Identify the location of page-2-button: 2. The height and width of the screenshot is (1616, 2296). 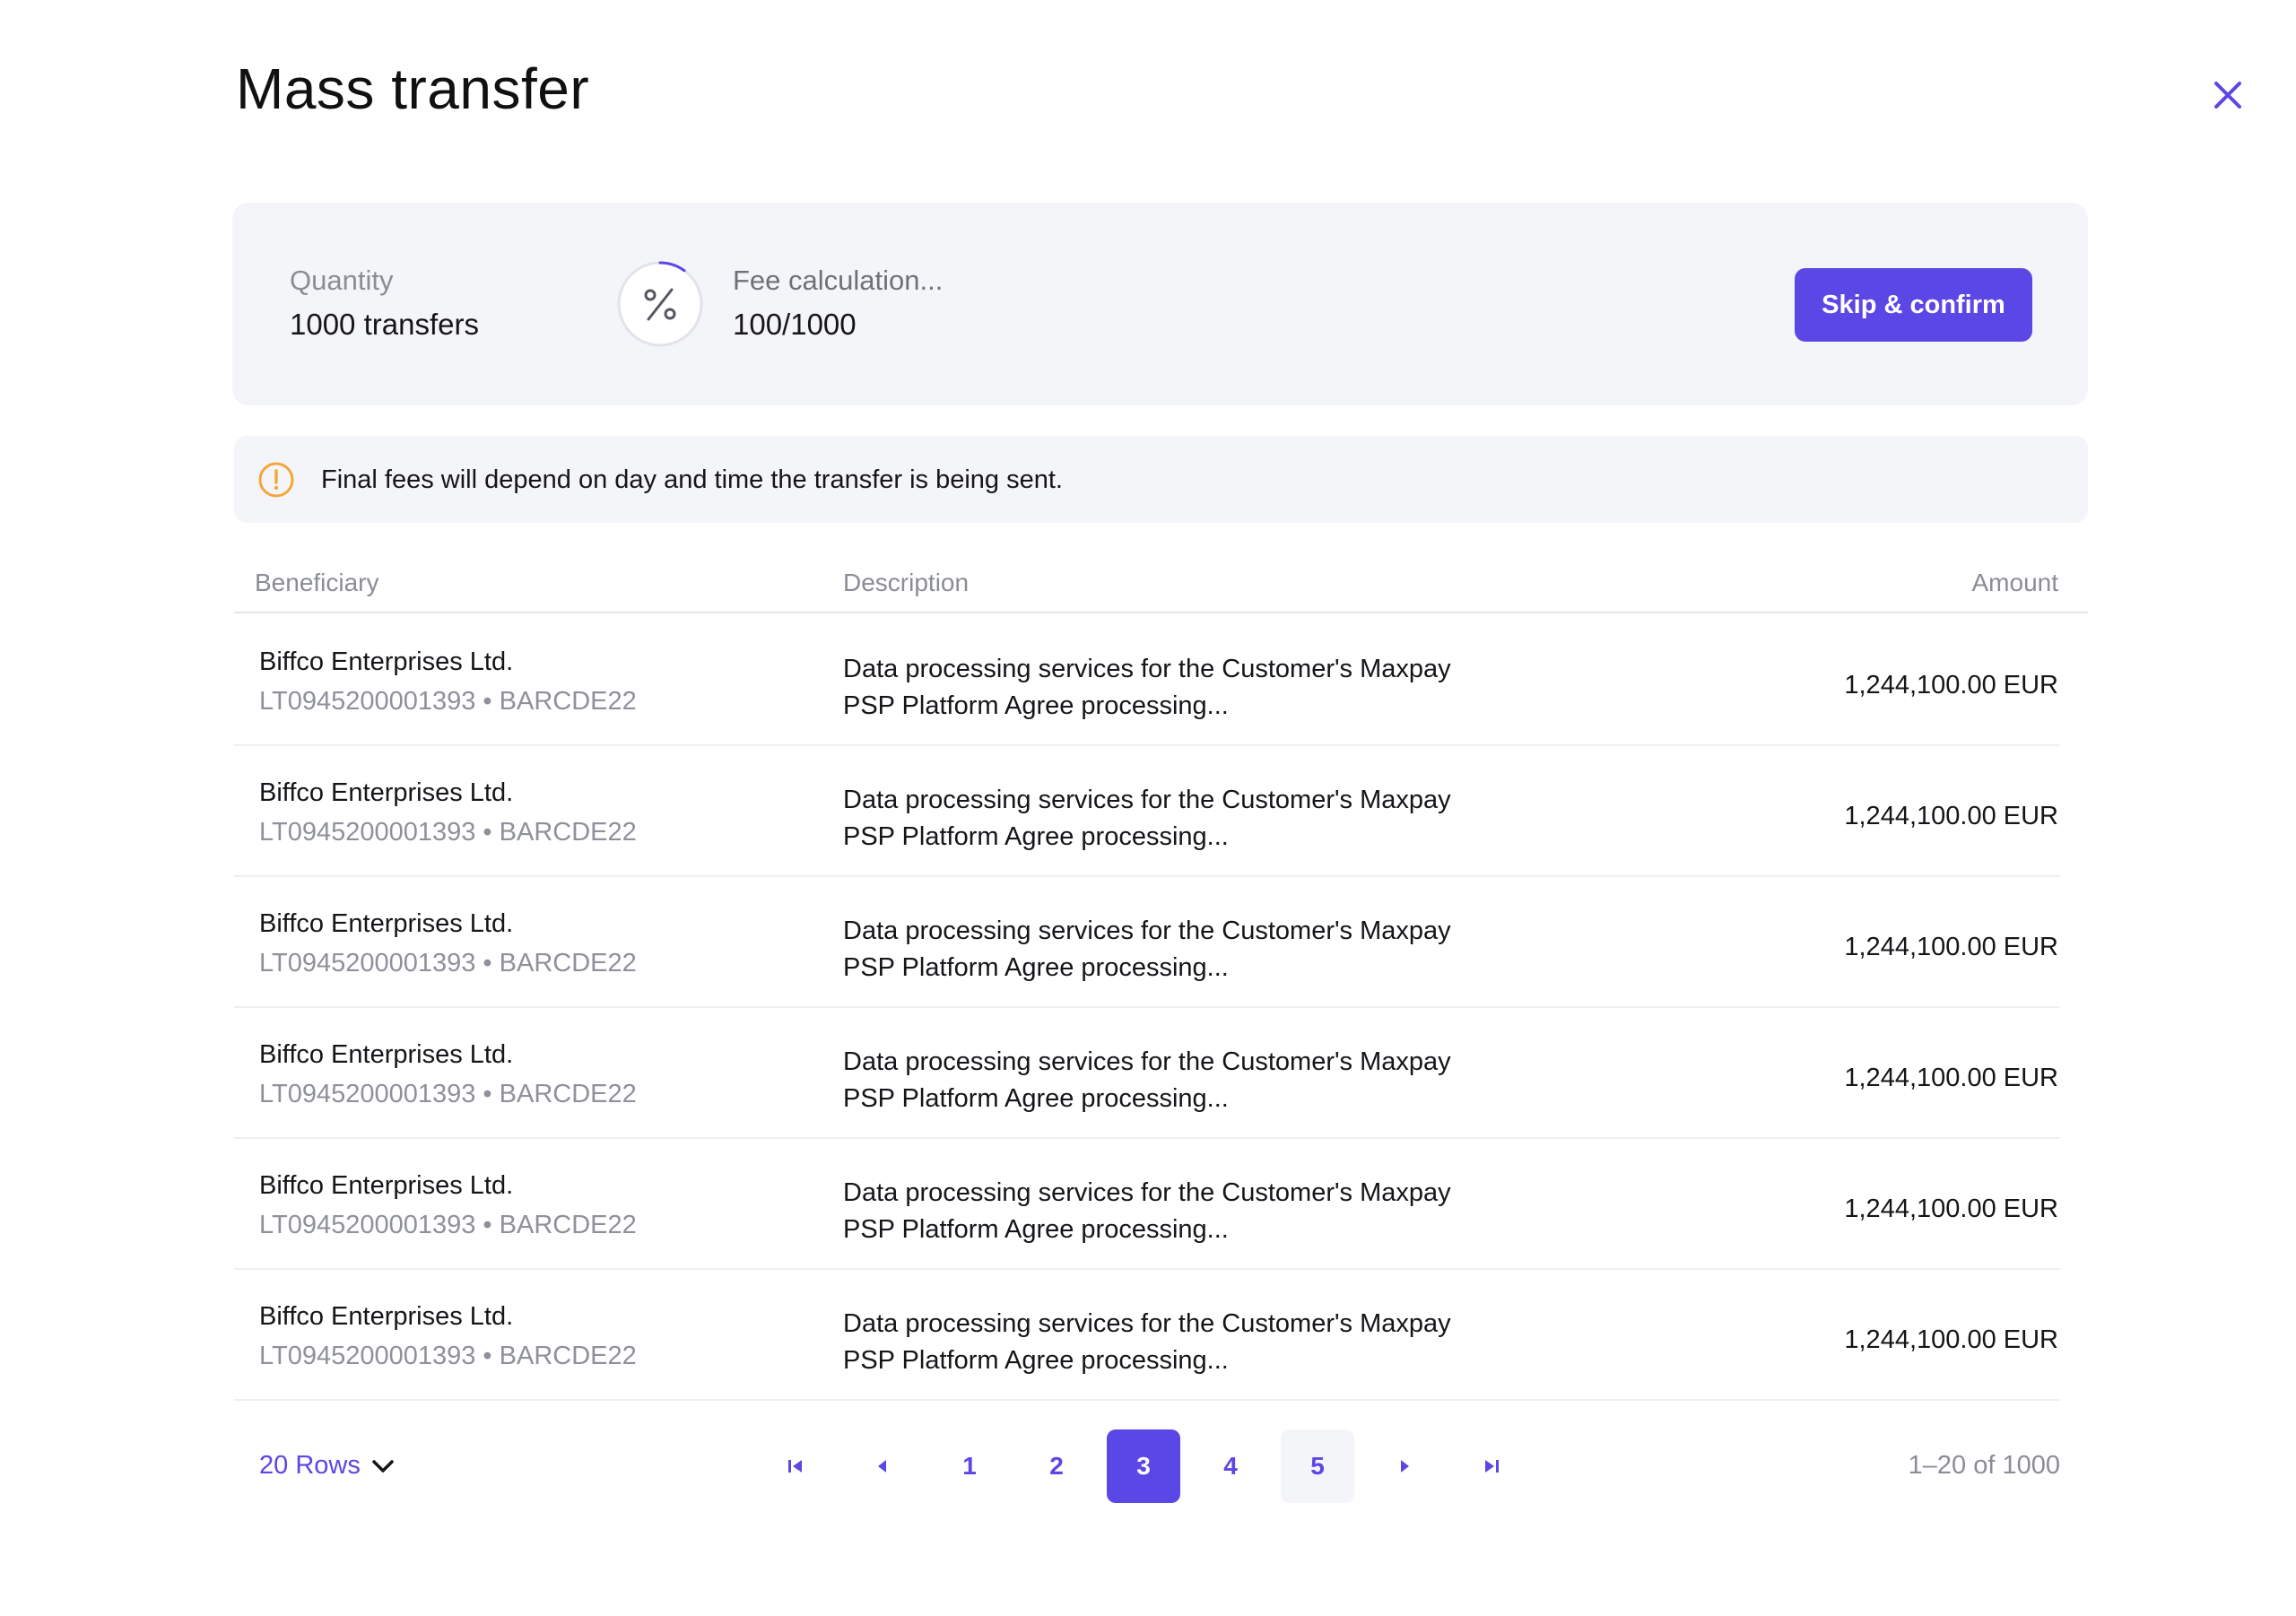
(1056, 1466).